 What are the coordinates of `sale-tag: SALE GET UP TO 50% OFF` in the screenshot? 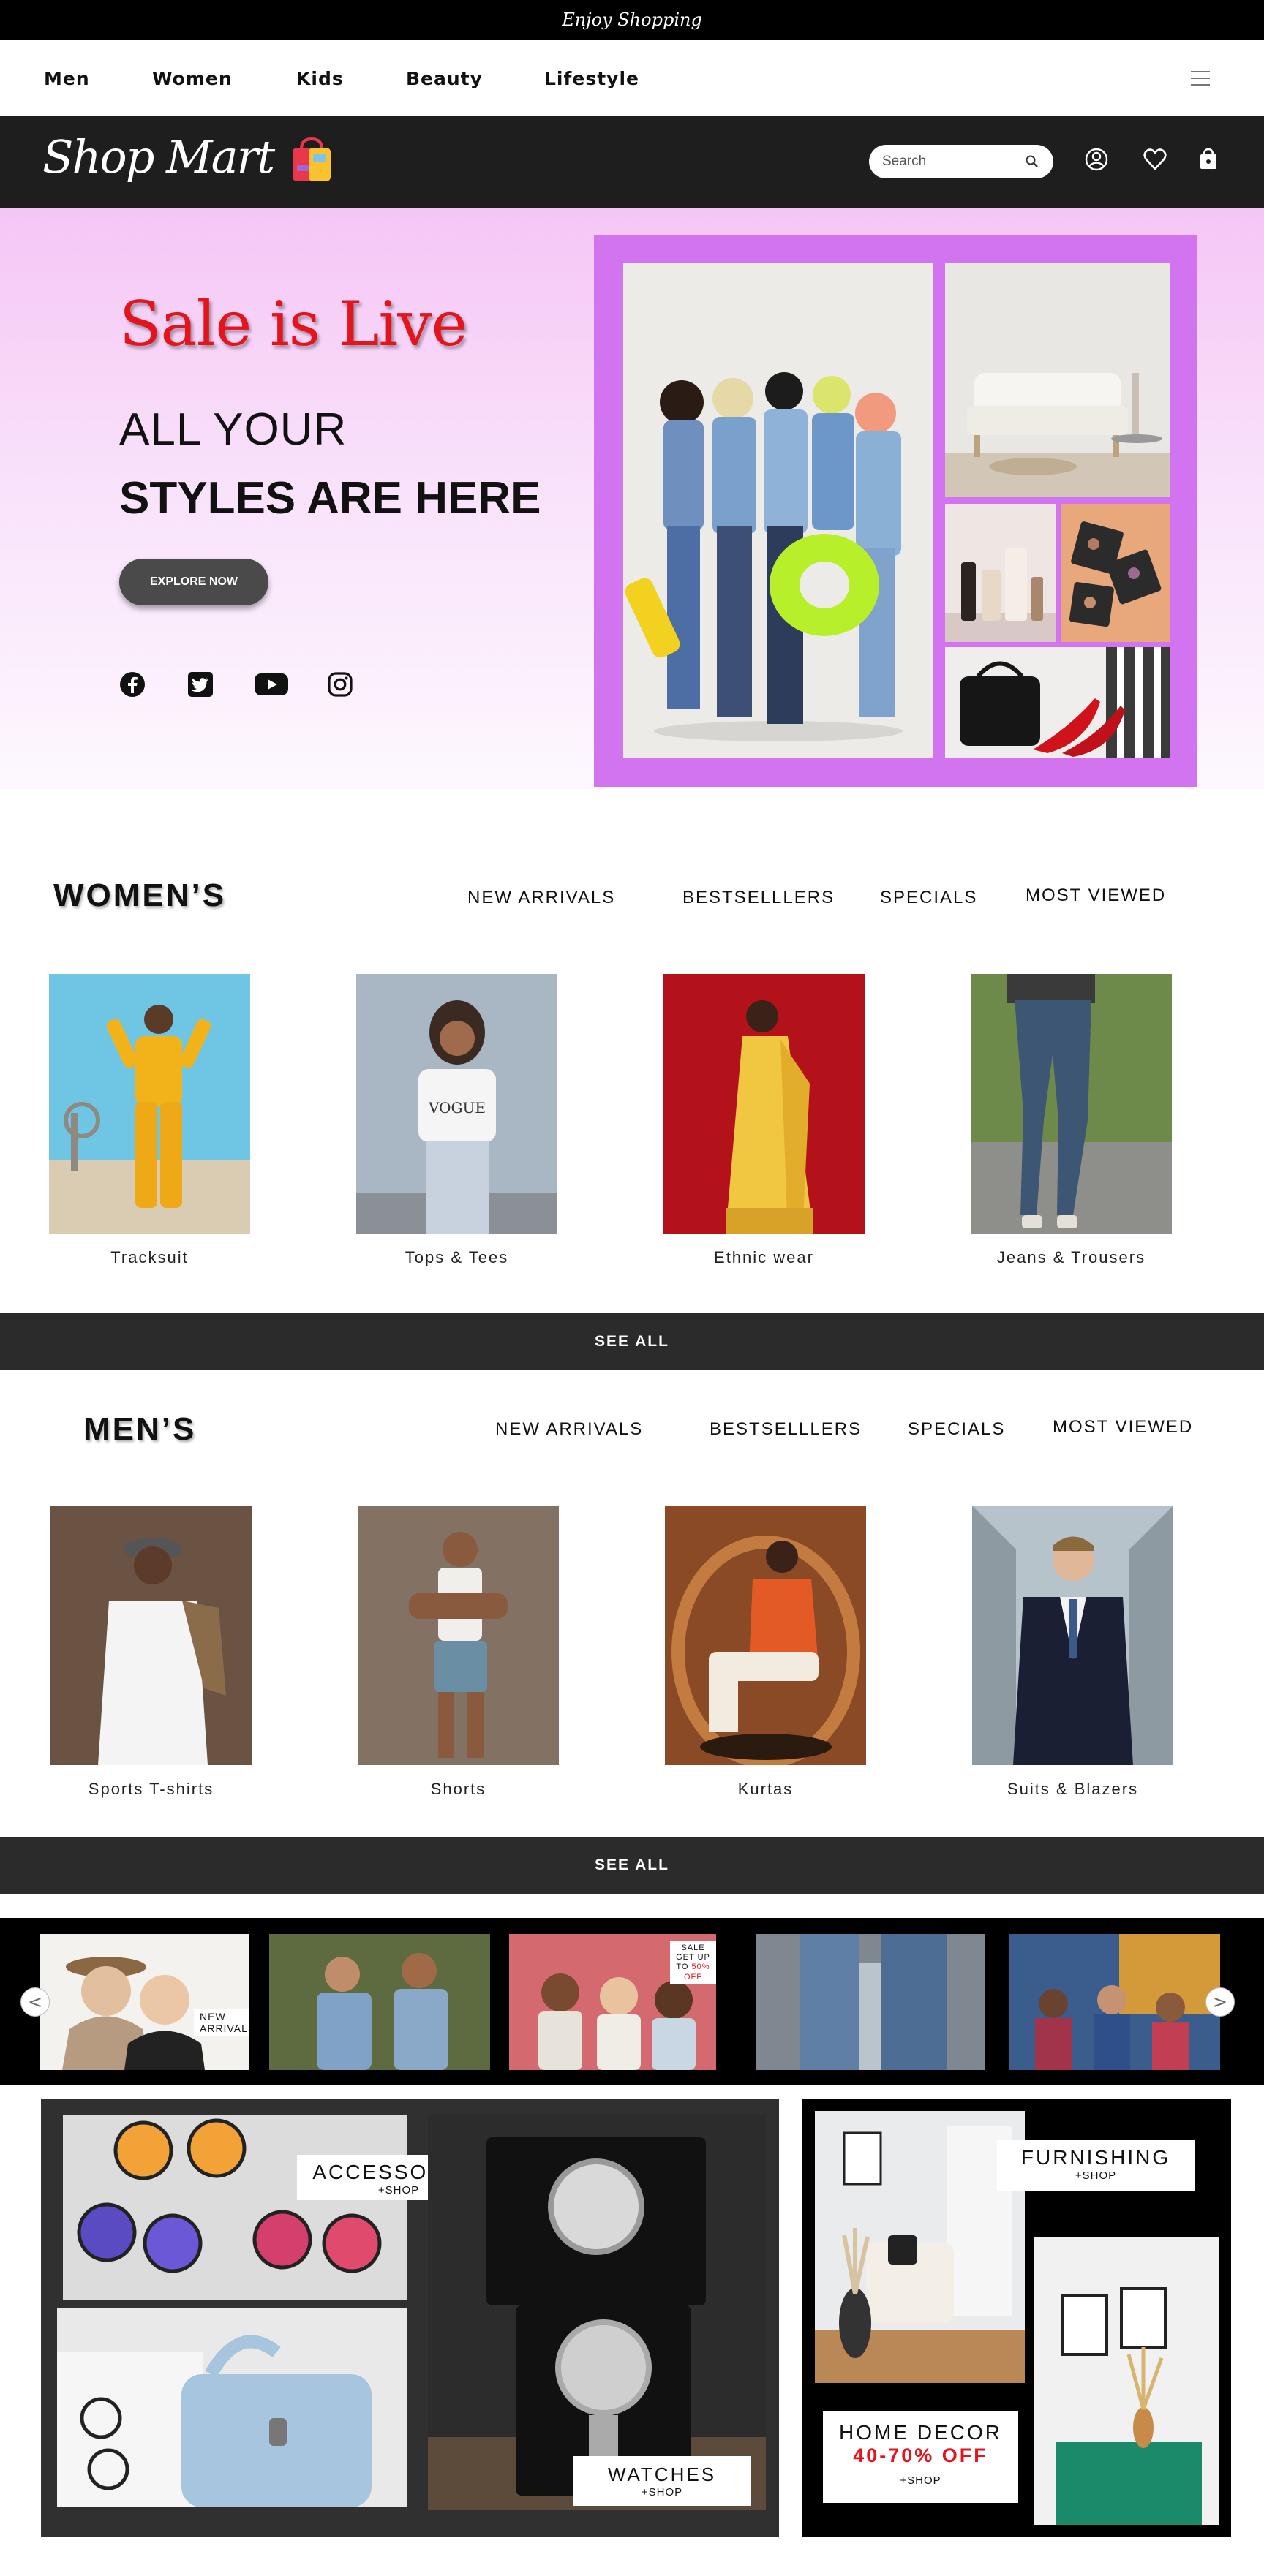 It's located at (693, 1962).